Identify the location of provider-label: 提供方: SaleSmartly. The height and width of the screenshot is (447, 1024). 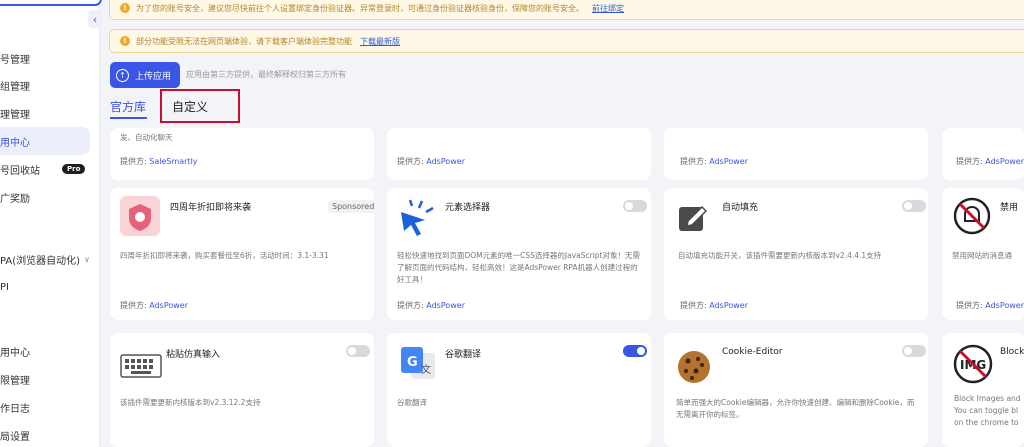
(159, 161).